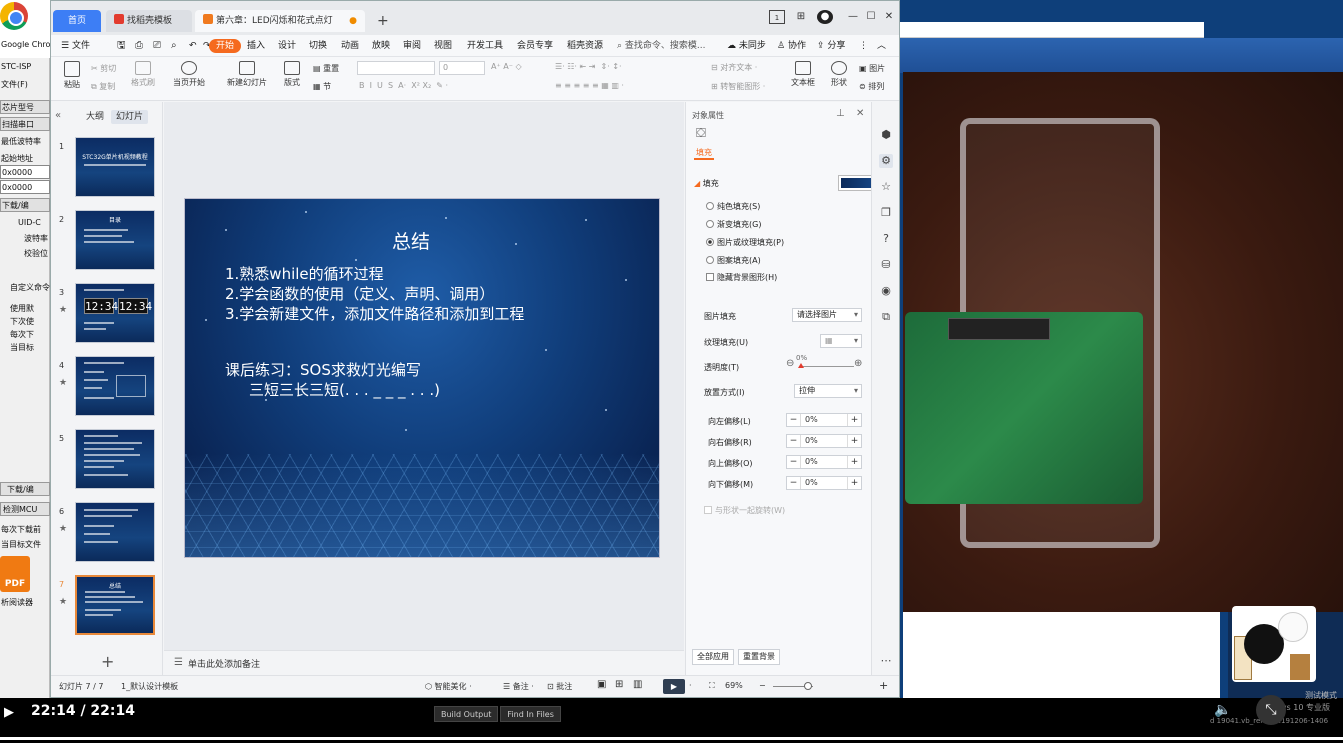 This screenshot has height=743, width=1343. What do you see at coordinates (326, 68) in the screenshot?
I see `reset-button: ▤ 重置` at bounding box center [326, 68].